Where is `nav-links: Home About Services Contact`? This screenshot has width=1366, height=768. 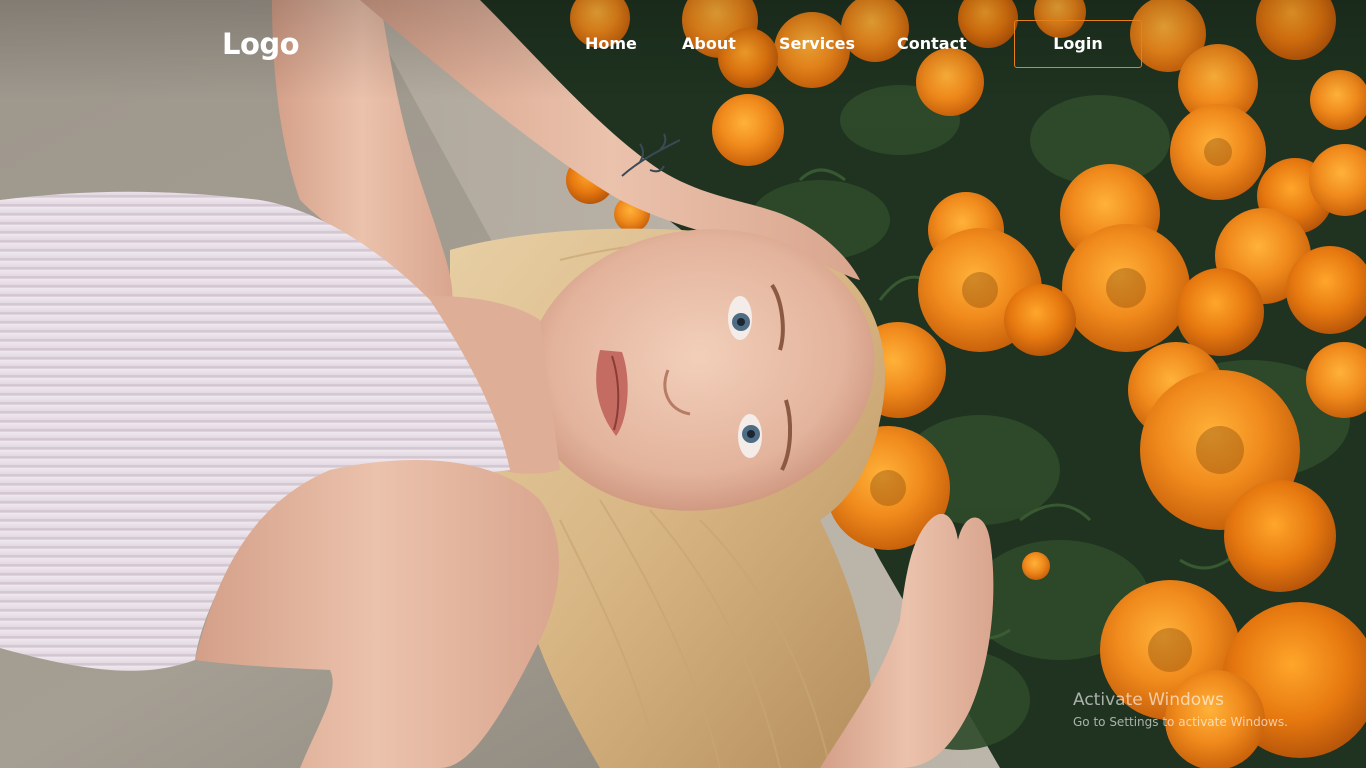 nav-links: Home About Services Contact is located at coordinates (683, 45).